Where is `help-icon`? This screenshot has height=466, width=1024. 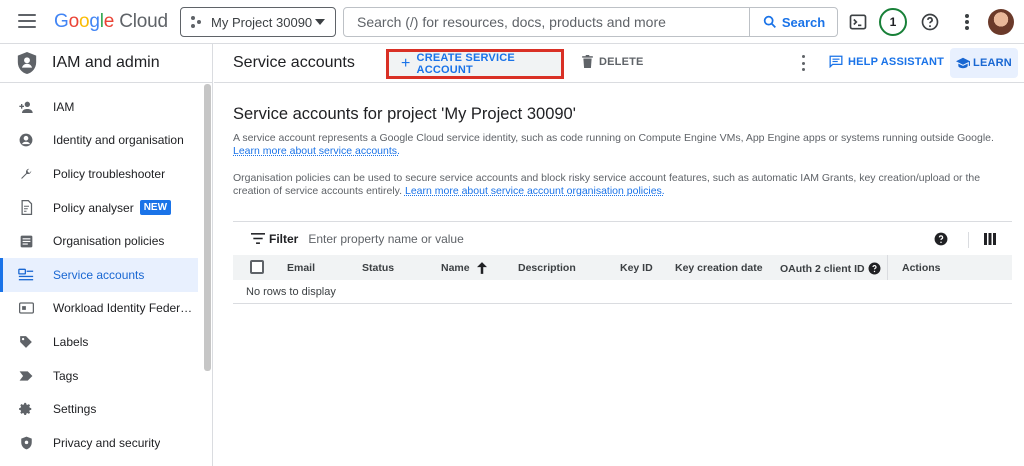
help-icon is located at coordinates (930, 22).